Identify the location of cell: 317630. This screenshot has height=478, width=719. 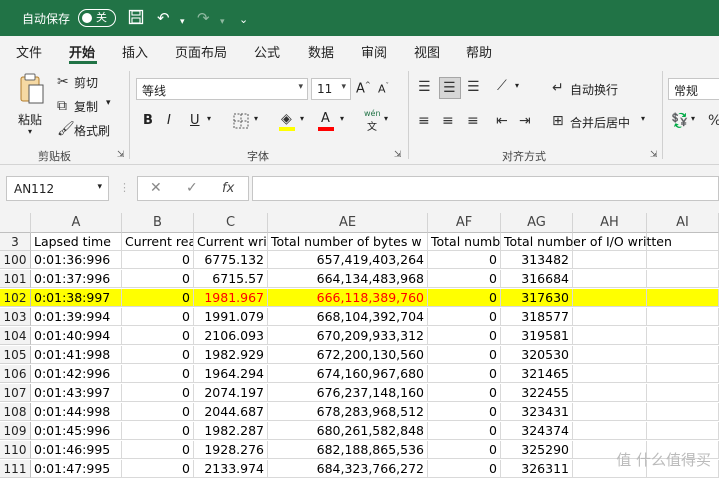
(537, 298).